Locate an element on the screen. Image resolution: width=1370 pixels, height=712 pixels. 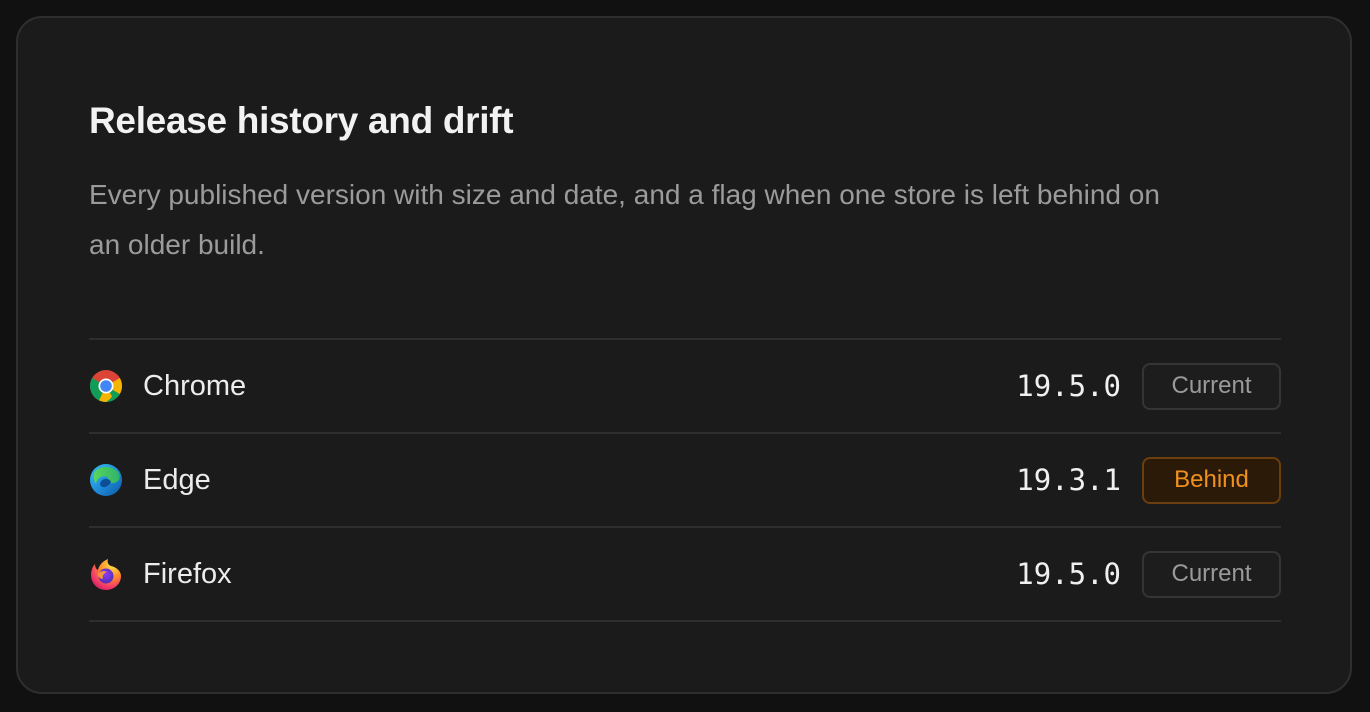
card-title: Release history and drift is located at coordinates (301, 120).